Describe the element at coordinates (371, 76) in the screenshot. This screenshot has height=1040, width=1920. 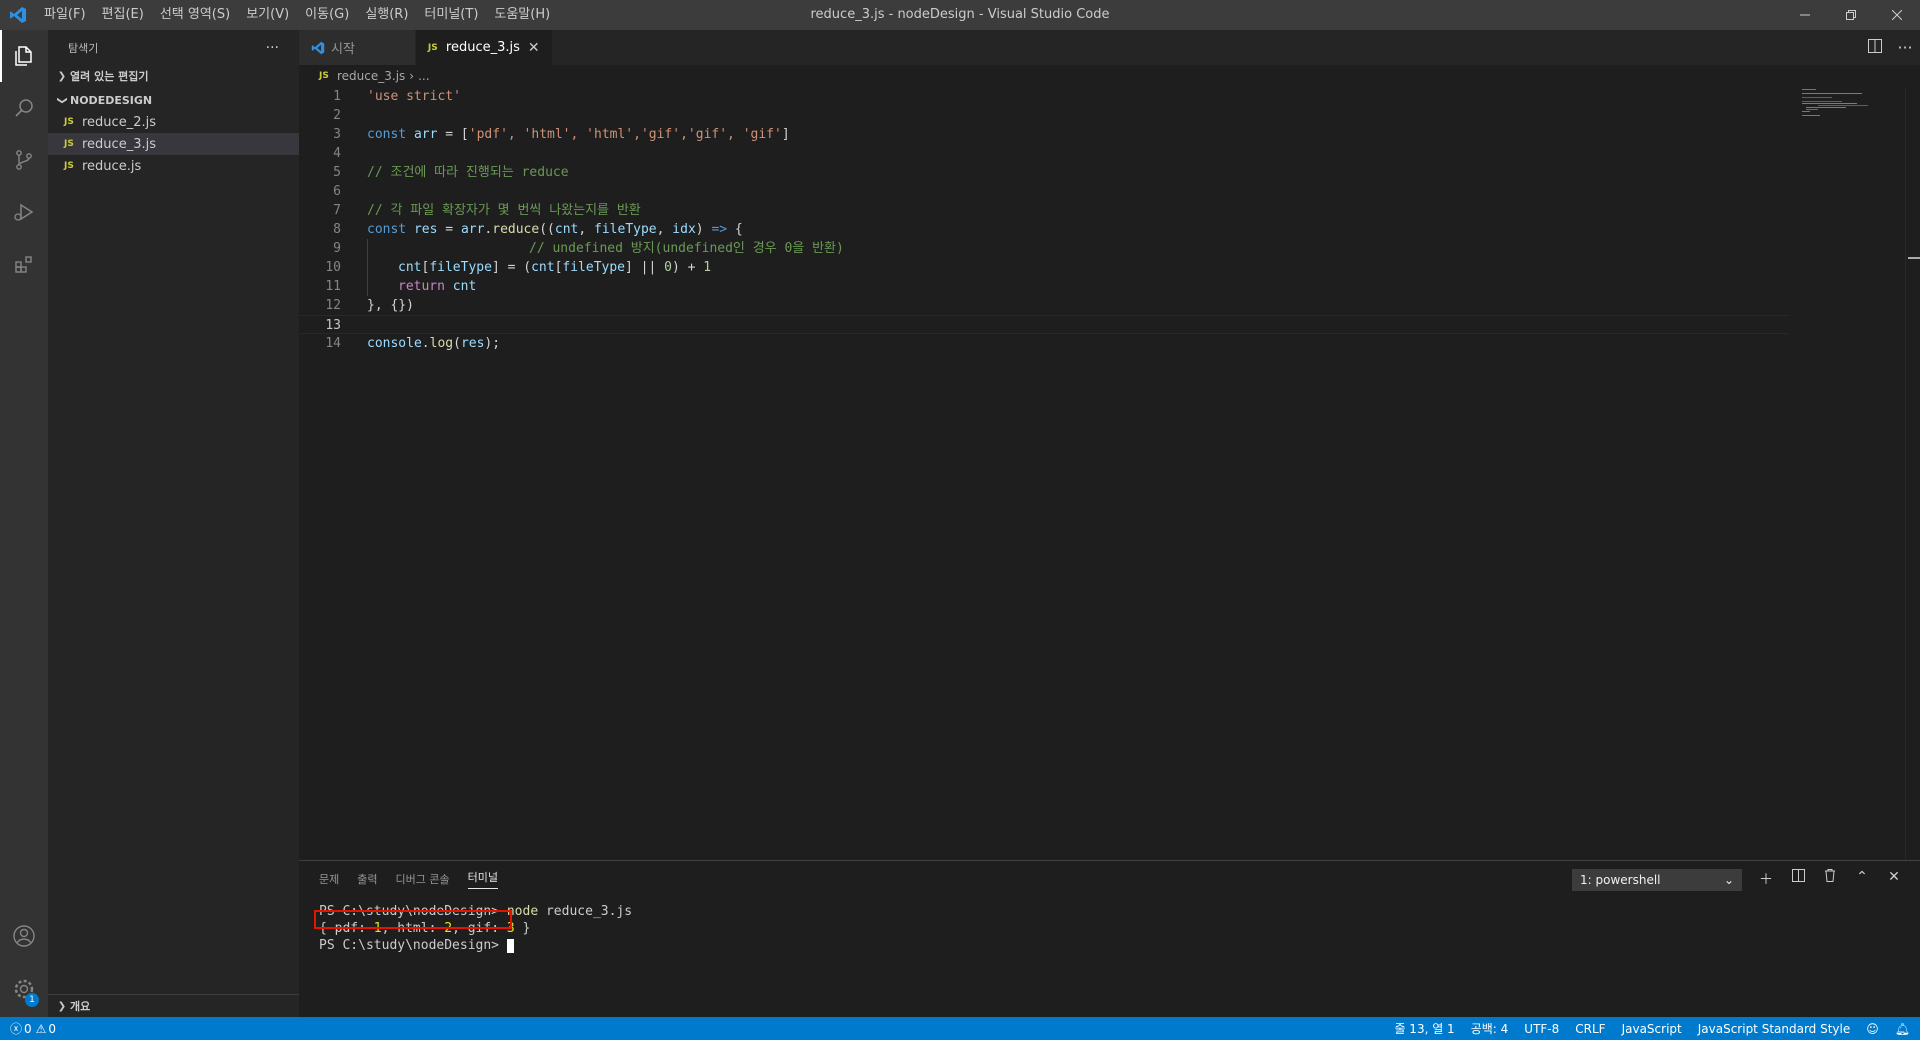
I see `breadcrumb-file: reduce_3.js` at that location.